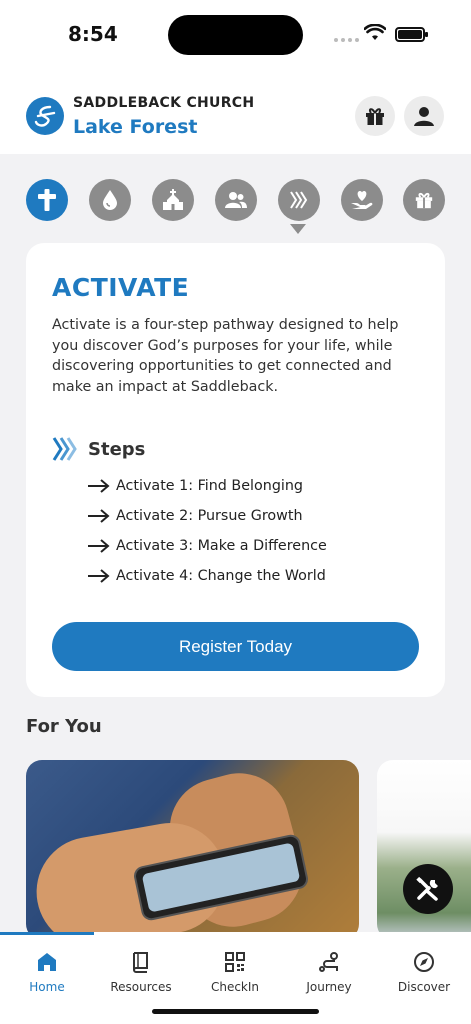 The height and width of the screenshot is (1024, 471). What do you see at coordinates (329, 987) in the screenshot?
I see `tab-label: Journey` at bounding box center [329, 987].